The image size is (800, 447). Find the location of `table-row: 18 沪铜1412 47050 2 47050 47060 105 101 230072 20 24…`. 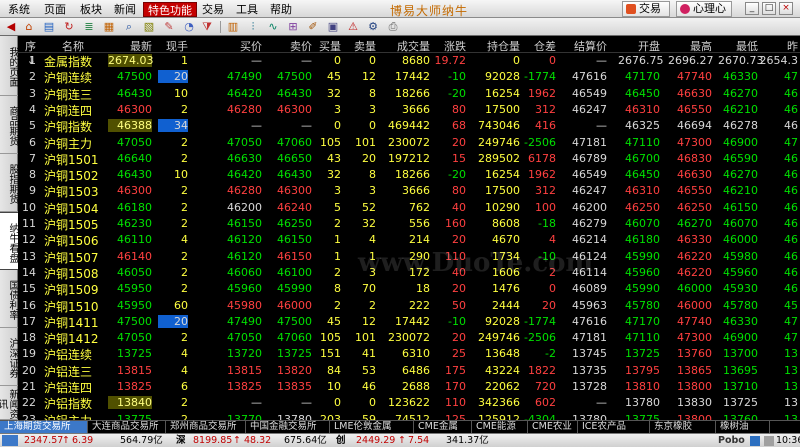

table-row: 18 沪铜1412 47050 2 47050 47060 105 101 230072 20 24… is located at coordinates (409, 338).